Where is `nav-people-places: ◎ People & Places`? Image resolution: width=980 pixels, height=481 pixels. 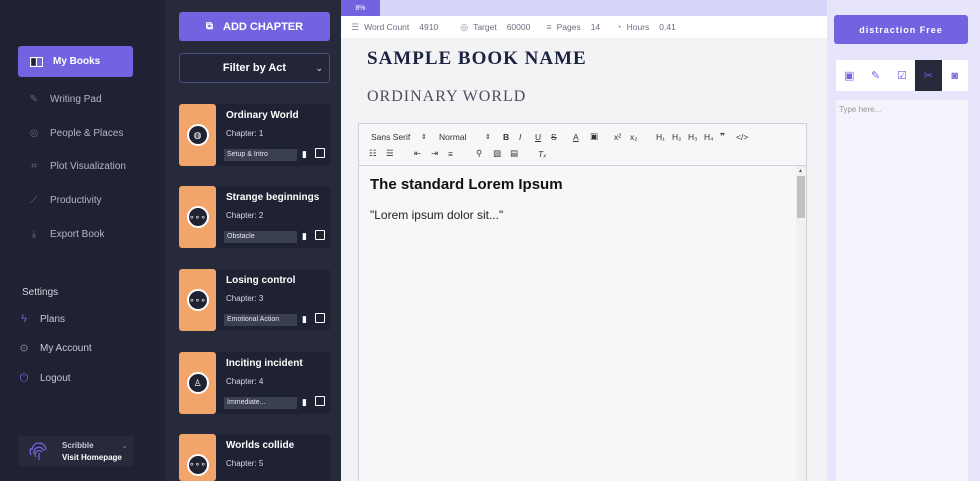 nav-people-places: ◎ People & Places is located at coordinates (76, 133).